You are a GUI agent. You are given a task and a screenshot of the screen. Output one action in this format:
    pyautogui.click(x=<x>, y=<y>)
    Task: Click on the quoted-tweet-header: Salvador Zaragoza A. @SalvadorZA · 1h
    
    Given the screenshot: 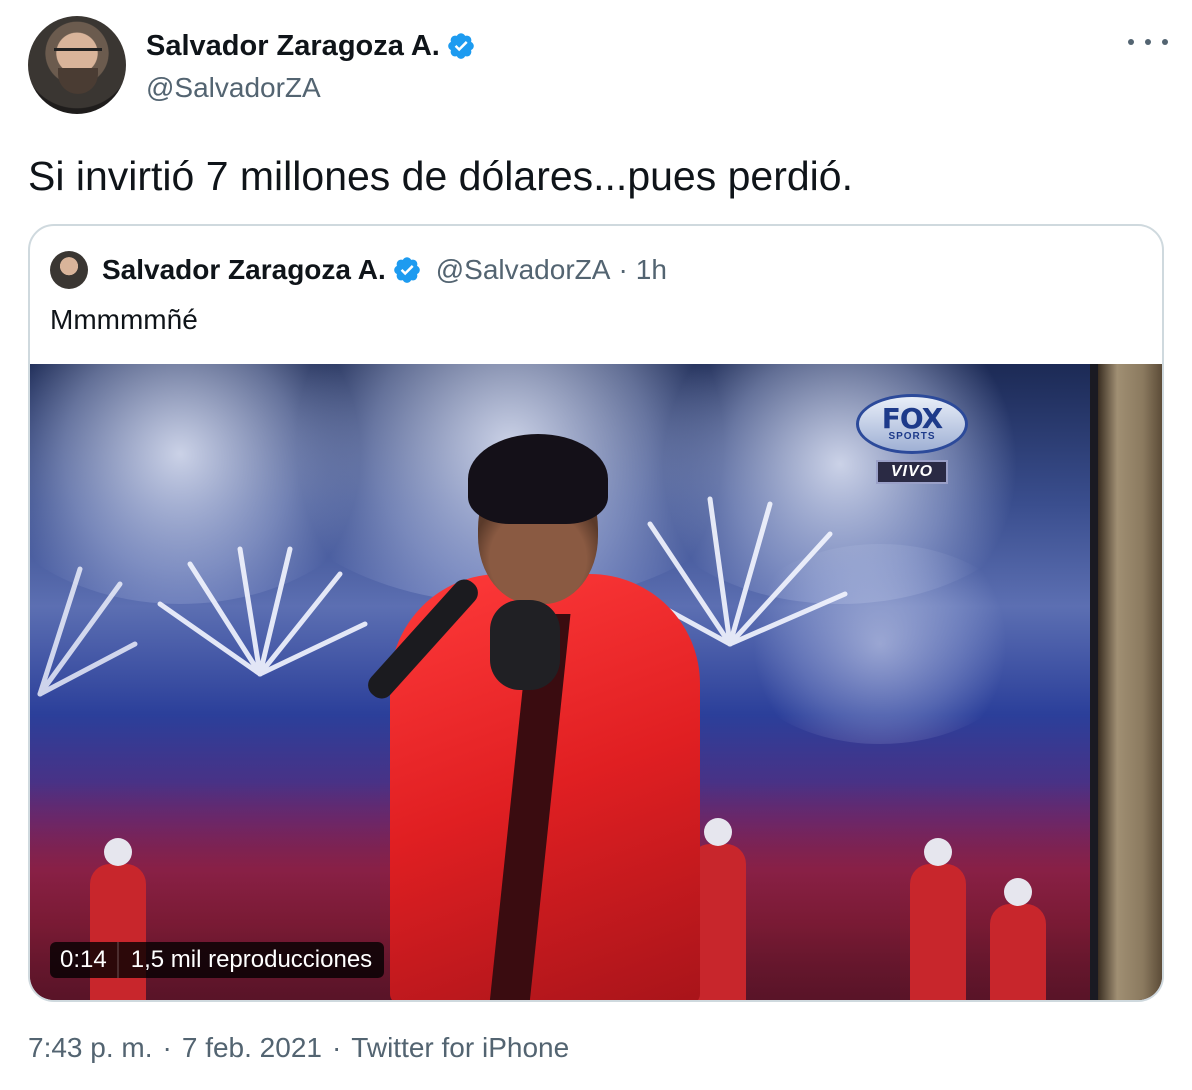 What is the action you would take?
    pyautogui.click(x=358, y=270)
    